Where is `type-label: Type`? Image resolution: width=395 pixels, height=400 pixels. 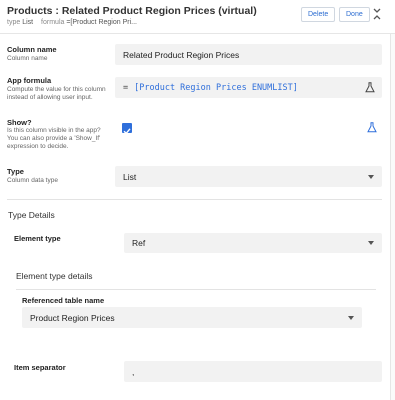 type-label: Type is located at coordinates (15, 171).